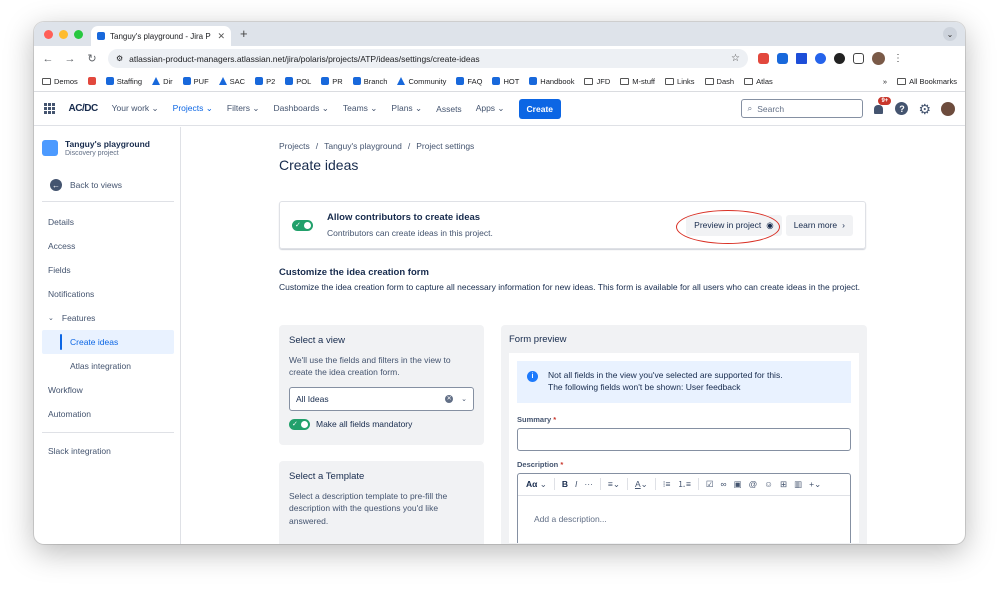  Describe the element at coordinates (49, 108) in the screenshot. I see `app-switcher-icon` at that location.